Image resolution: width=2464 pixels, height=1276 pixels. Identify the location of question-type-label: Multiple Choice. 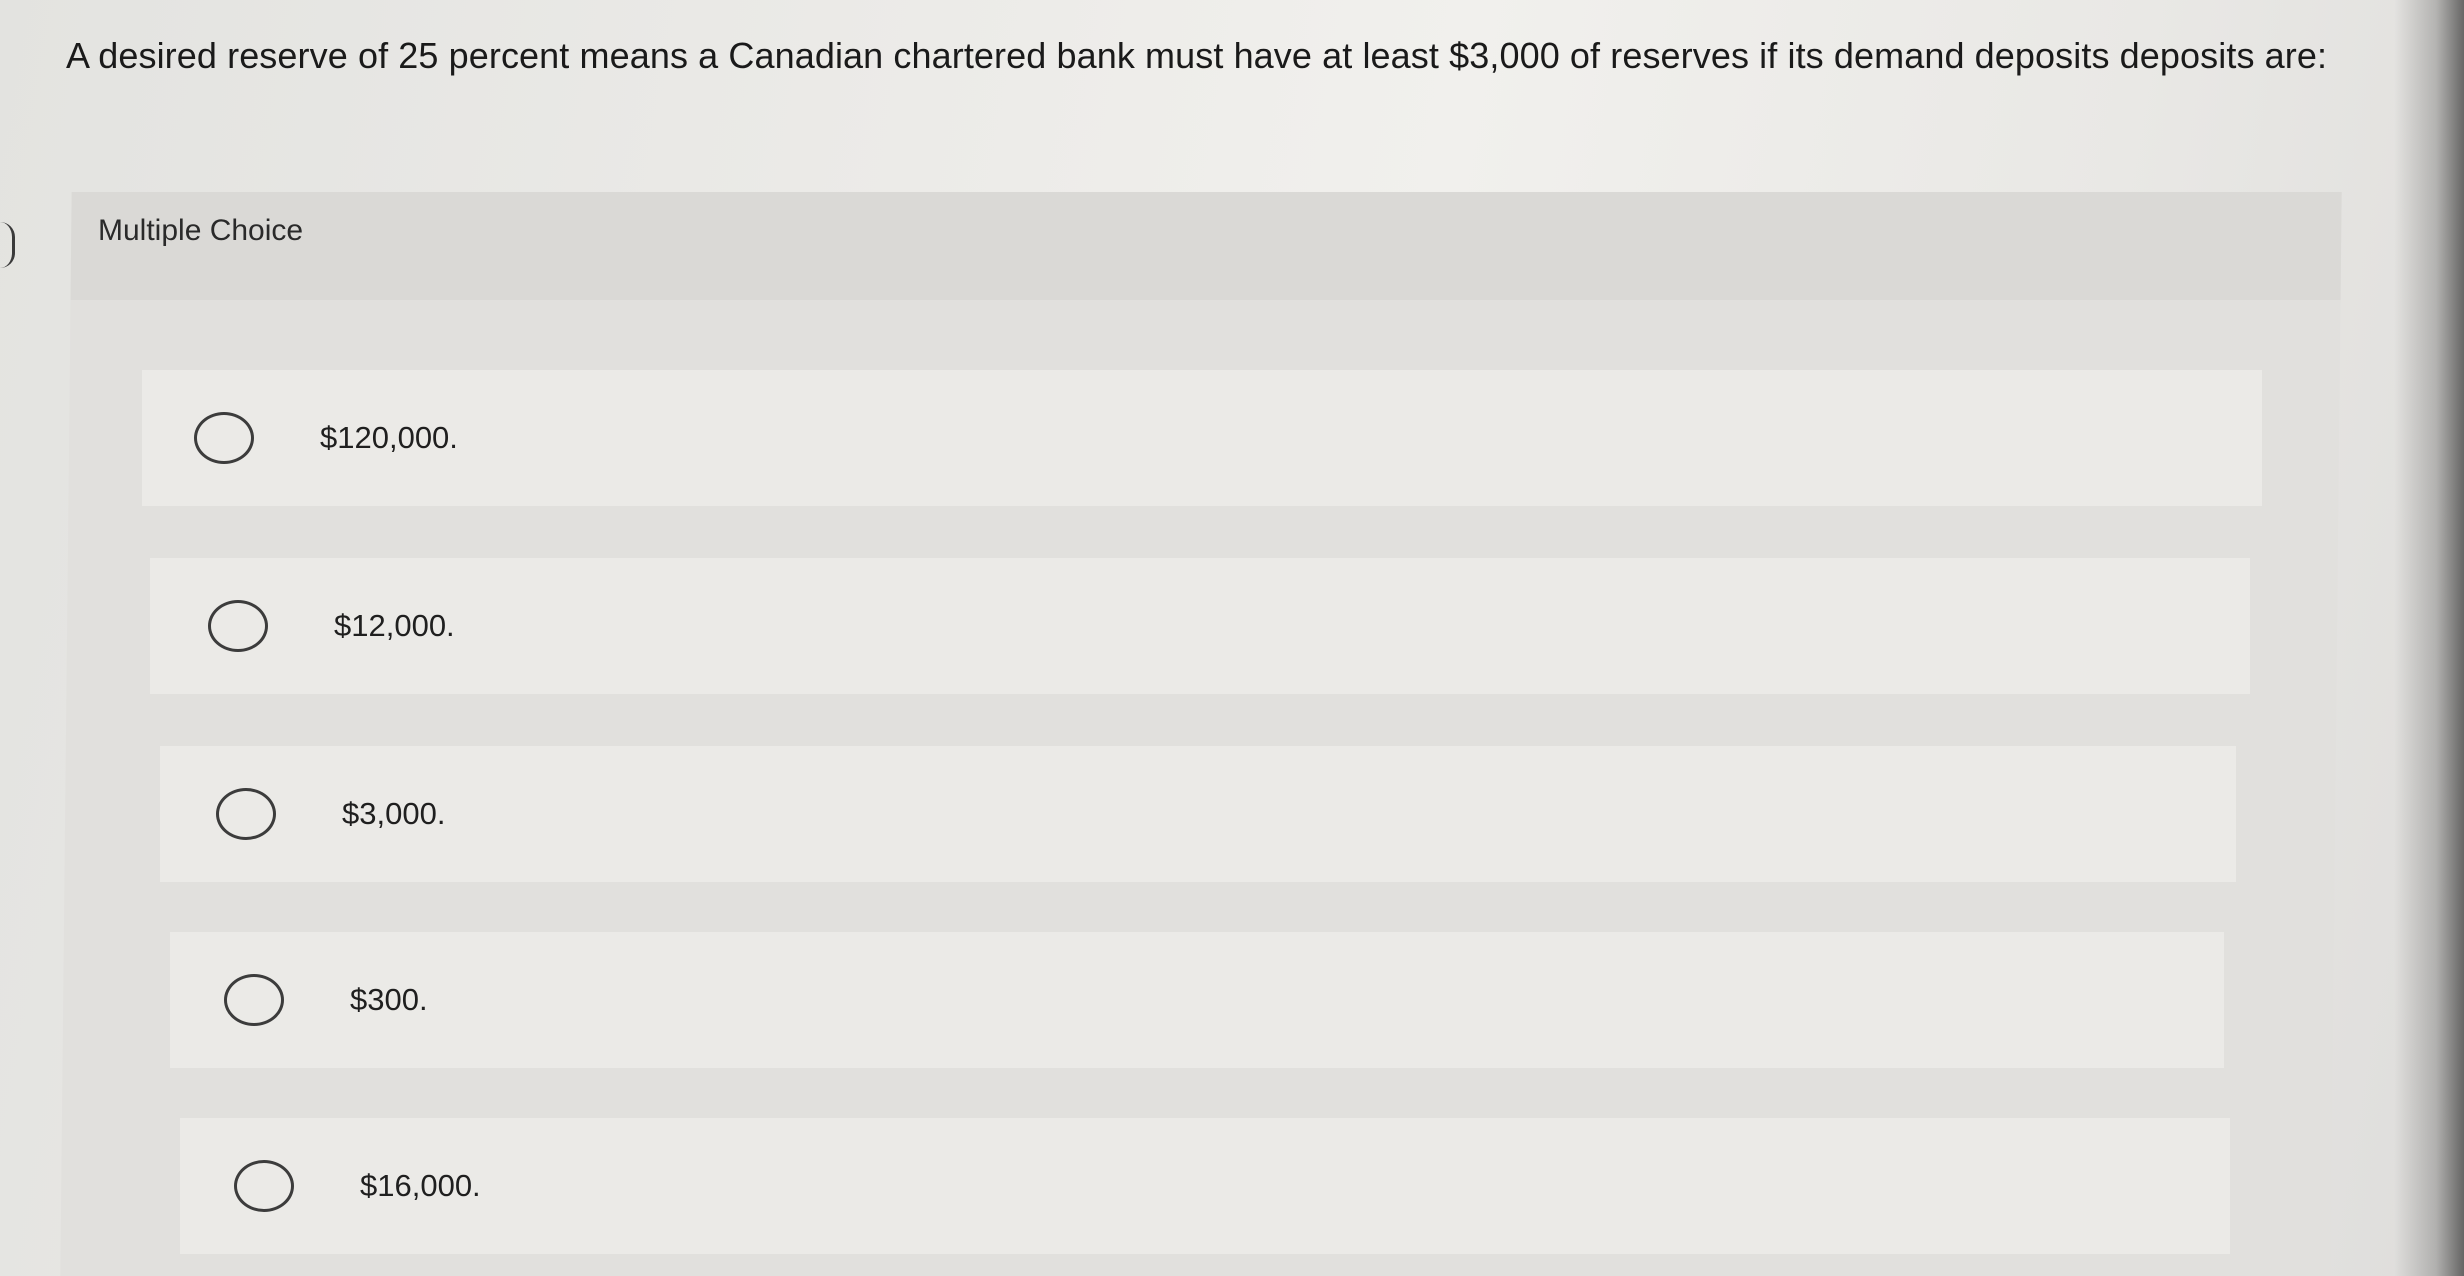
(201, 230).